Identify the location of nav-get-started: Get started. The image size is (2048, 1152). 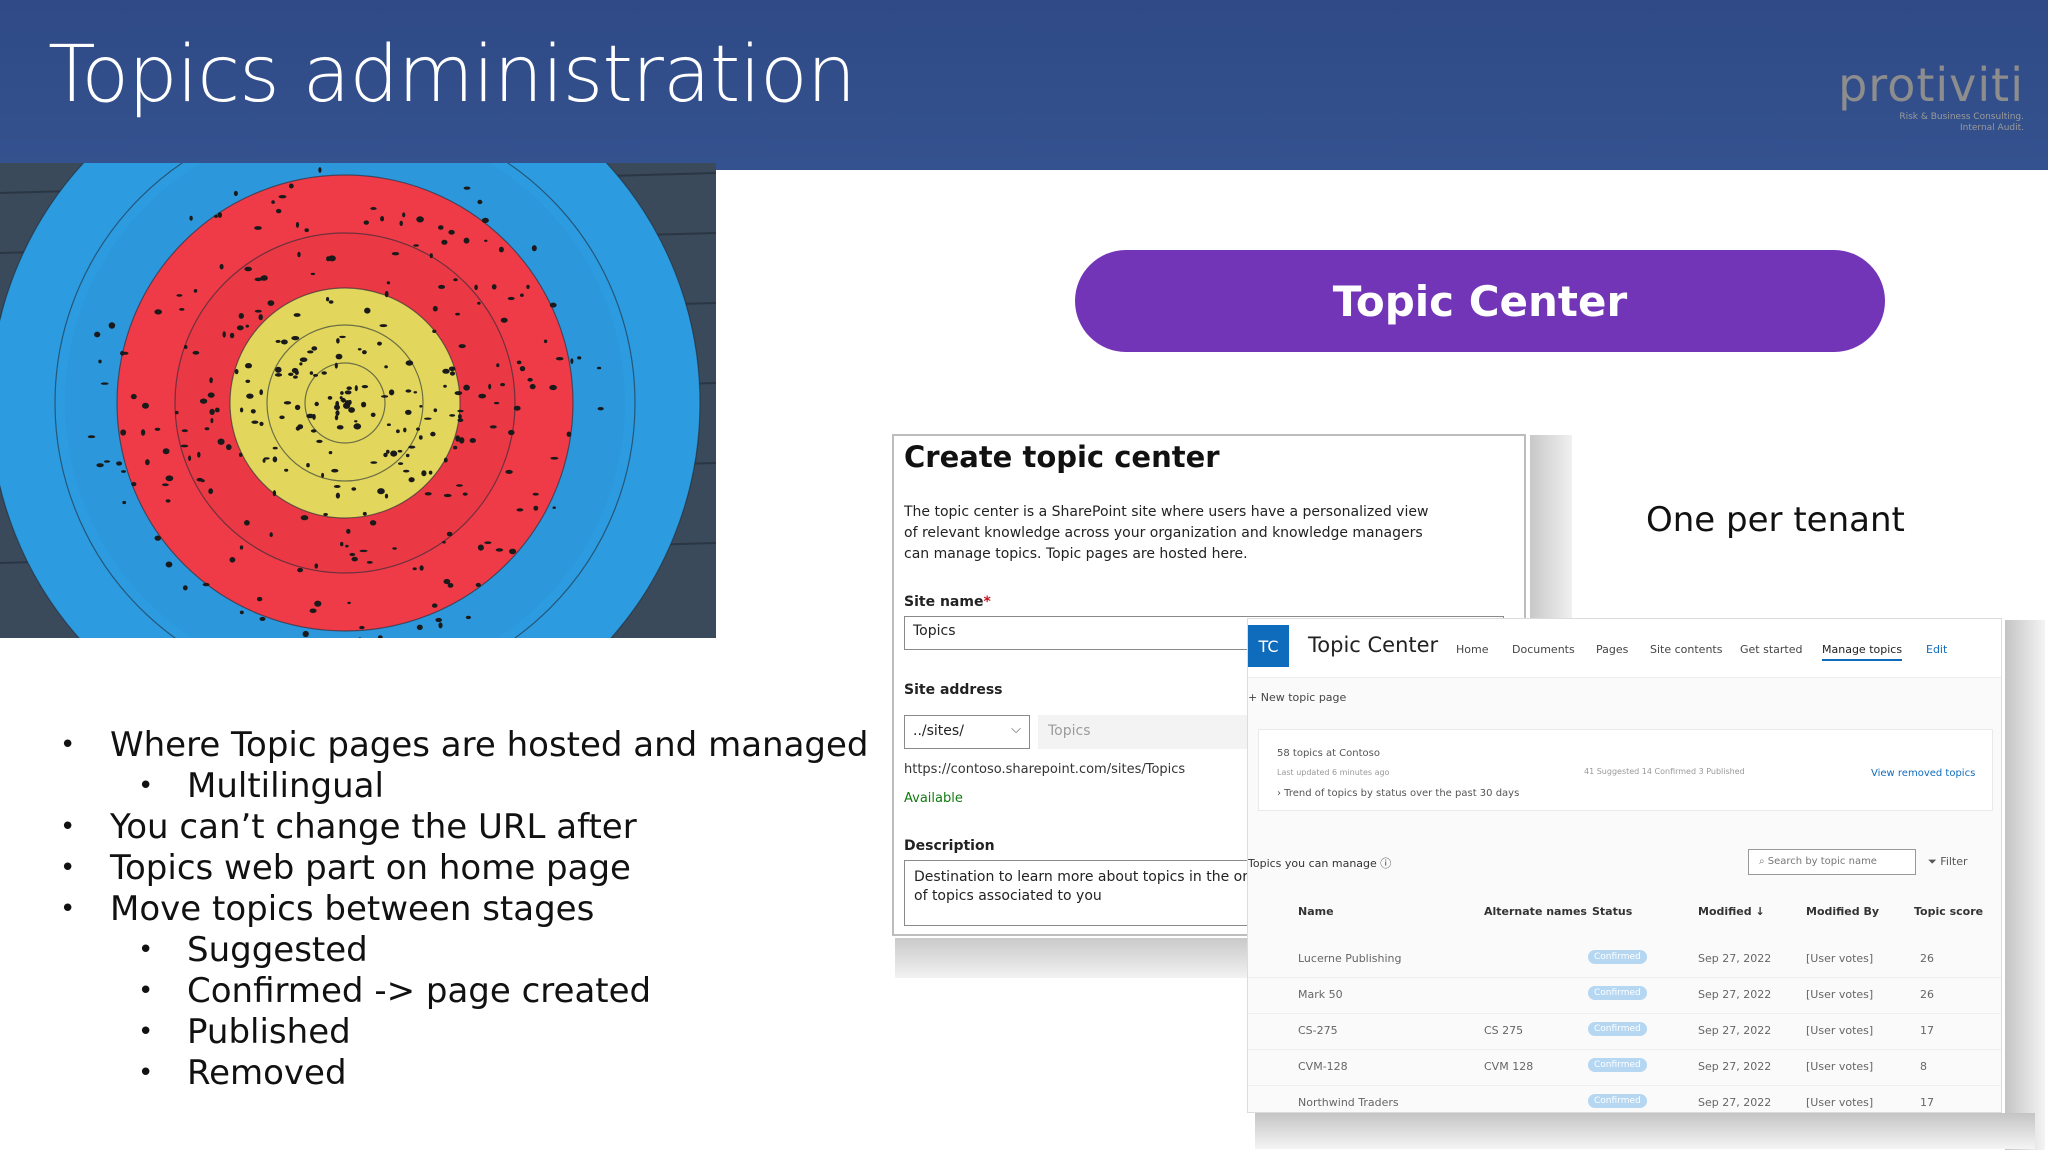
(1771, 649).